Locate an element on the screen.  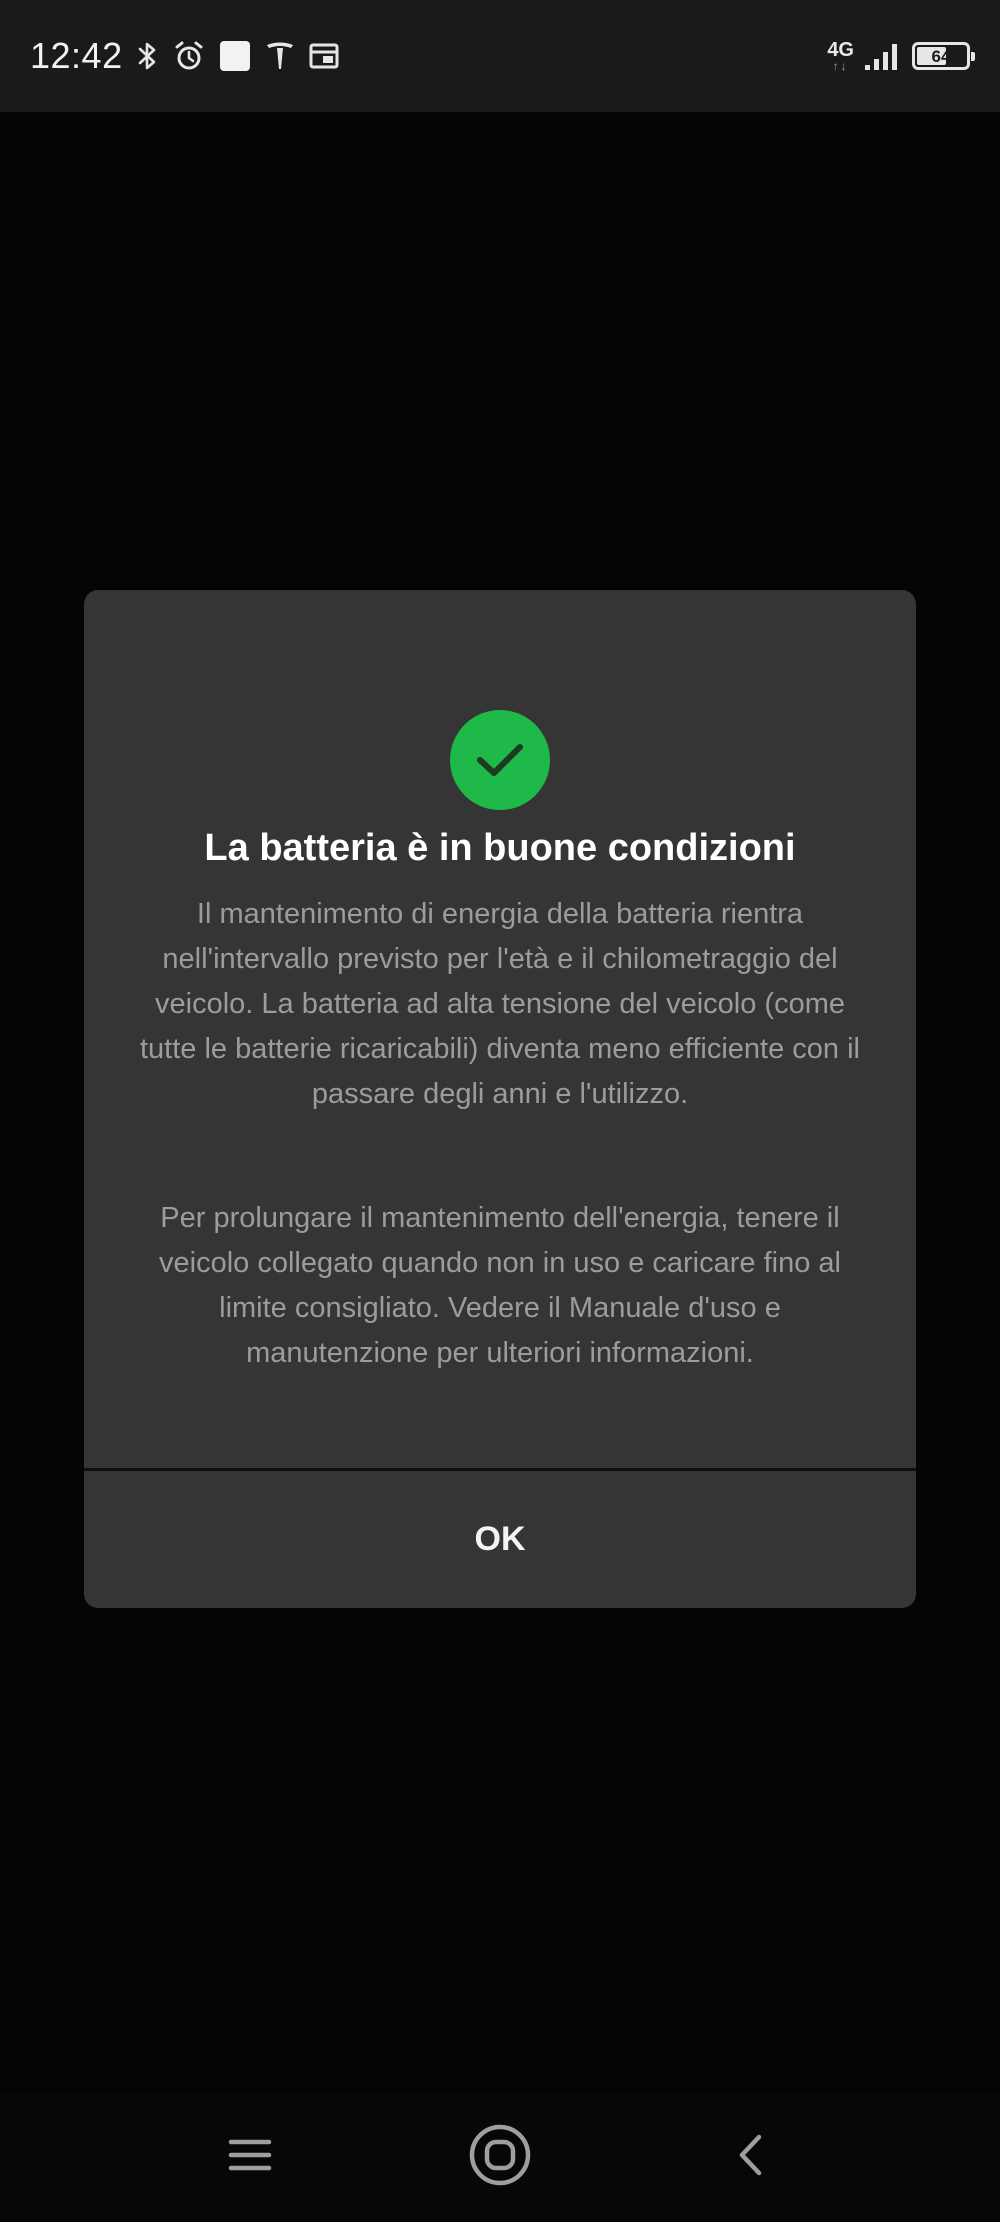
home-button is located at coordinates (500, 2157).